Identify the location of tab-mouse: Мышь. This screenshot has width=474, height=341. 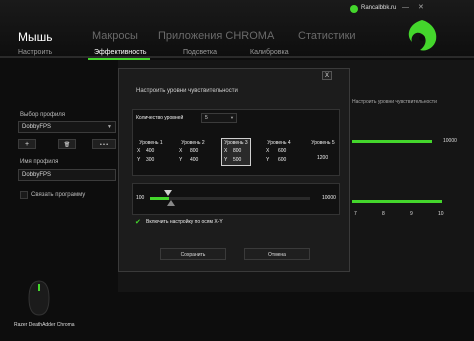
(35, 37).